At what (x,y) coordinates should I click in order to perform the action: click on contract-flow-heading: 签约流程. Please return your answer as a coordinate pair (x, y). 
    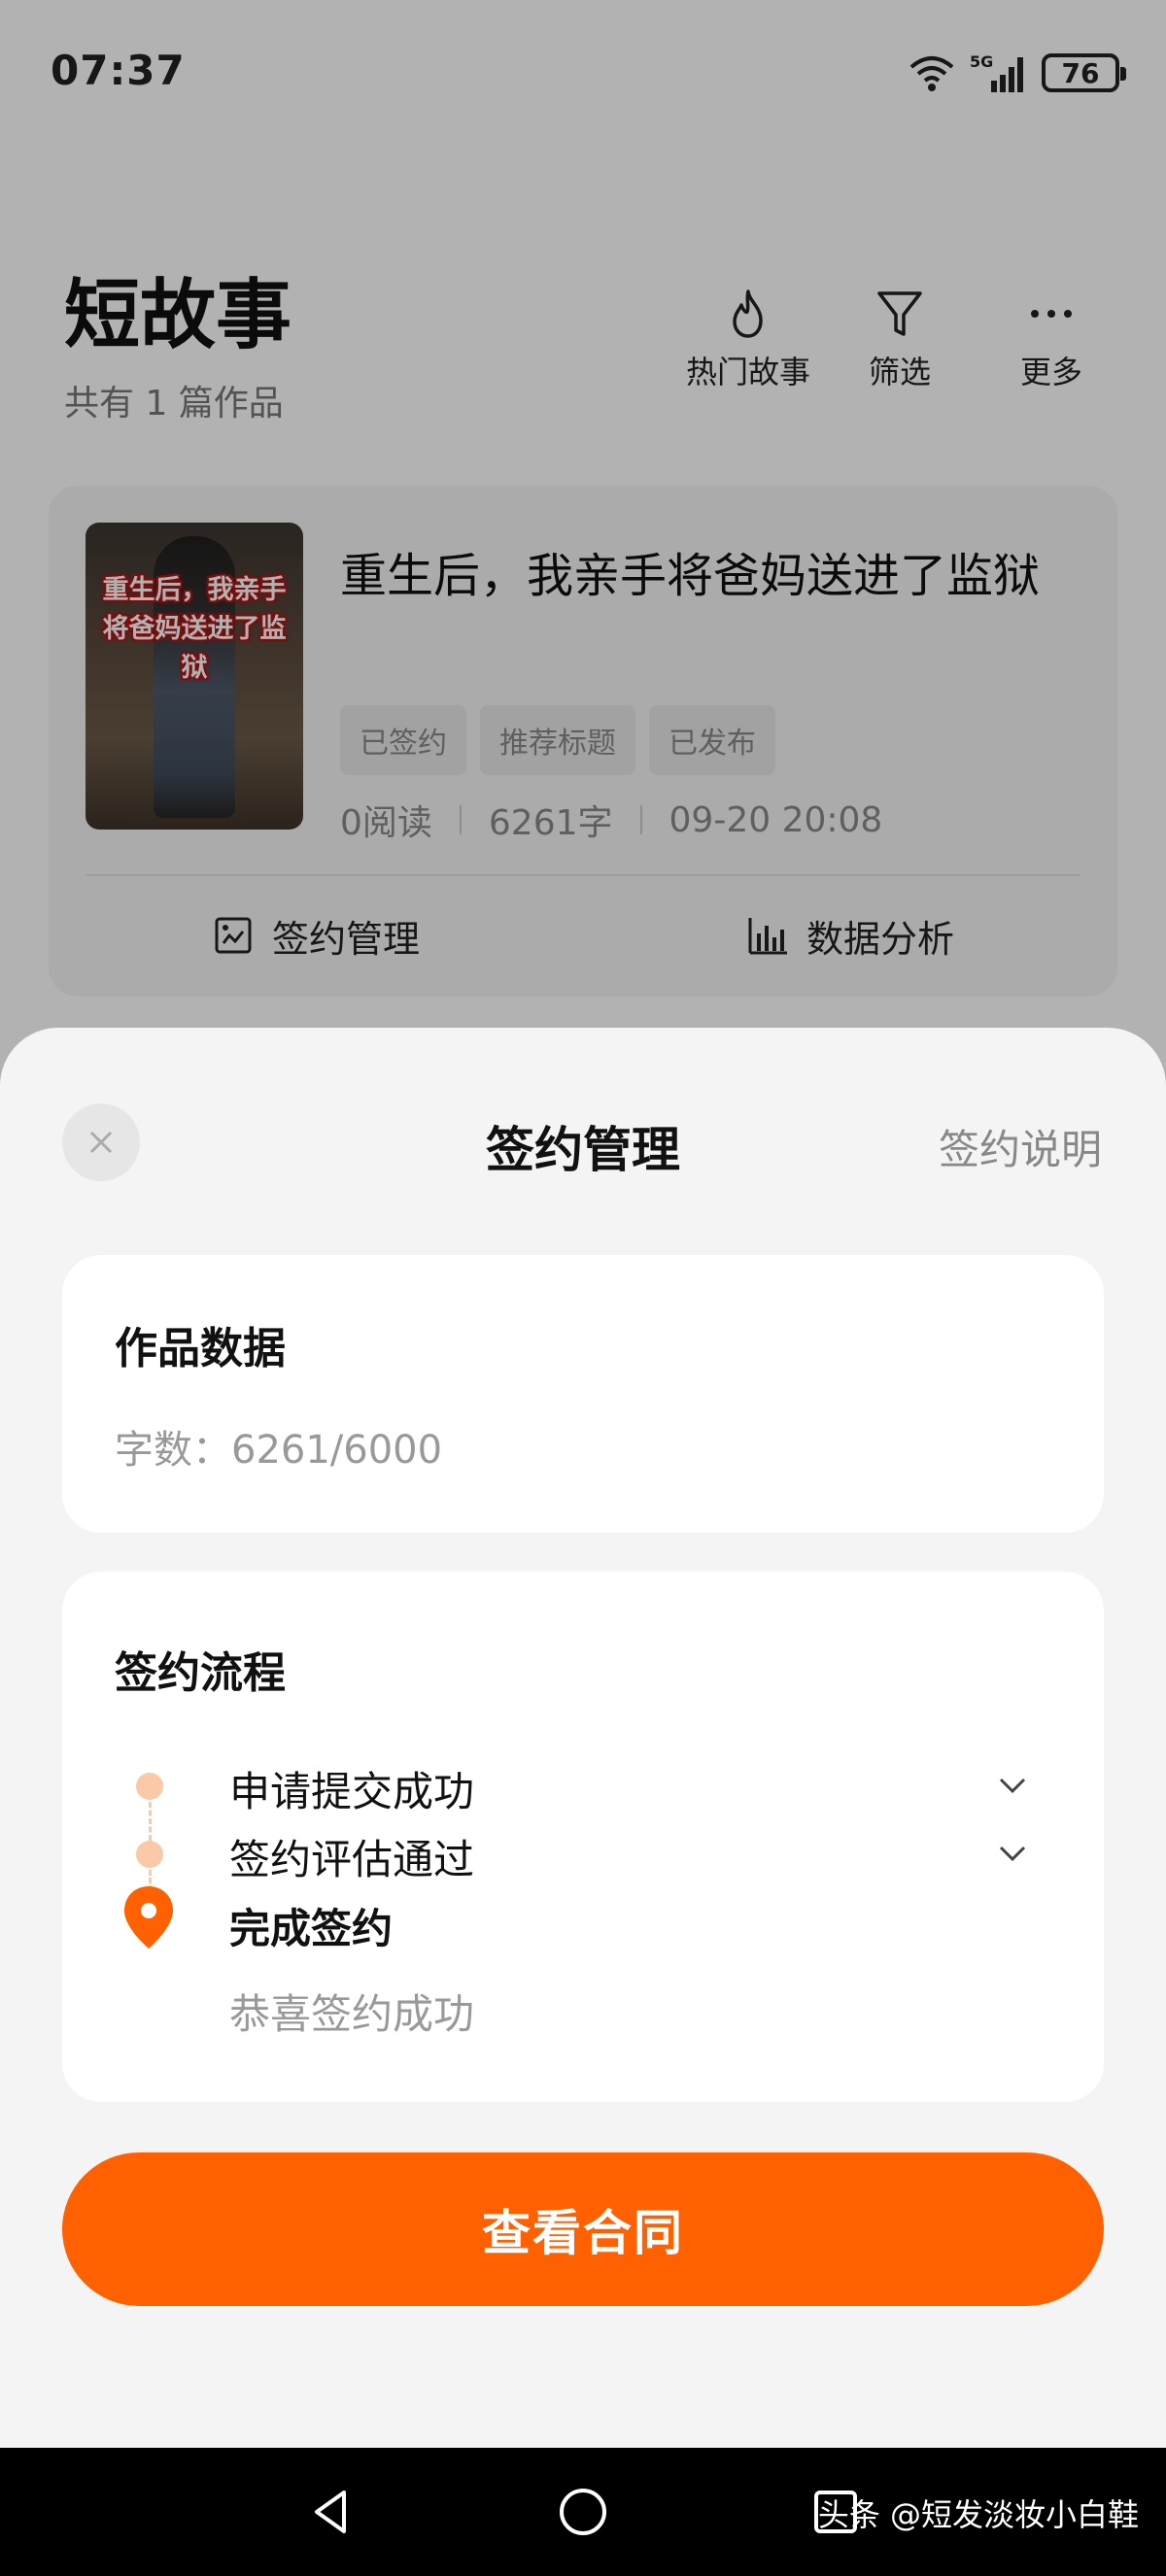
    Looking at the image, I should click on (200, 1673).